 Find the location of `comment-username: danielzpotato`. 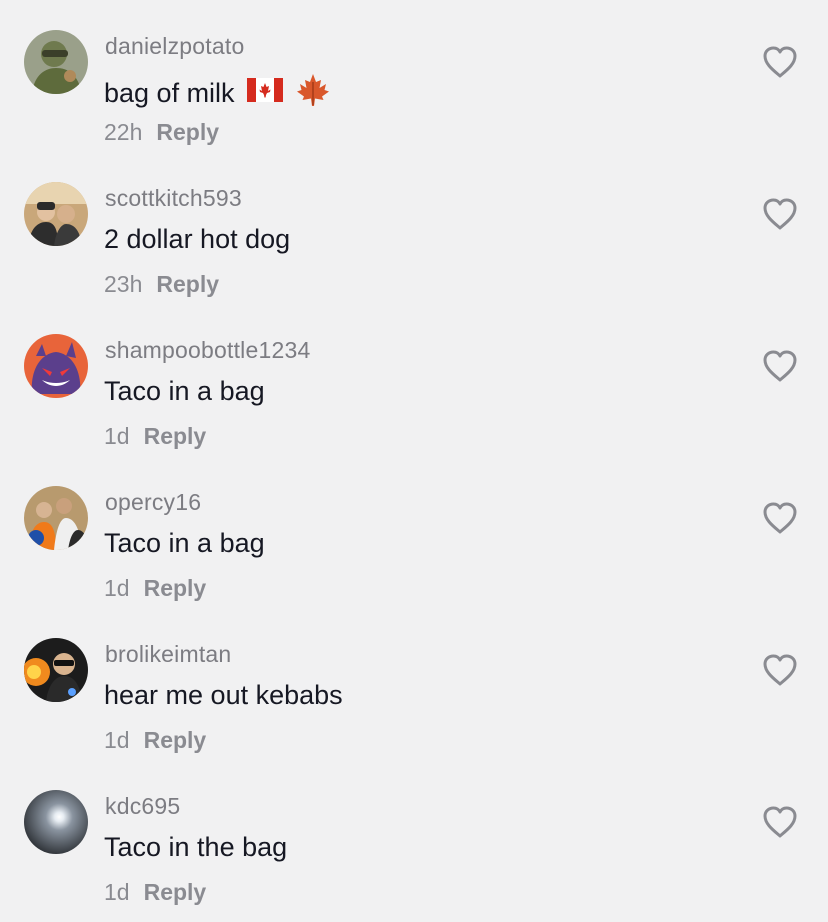

comment-username: danielzpotato is located at coordinates (174, 46).